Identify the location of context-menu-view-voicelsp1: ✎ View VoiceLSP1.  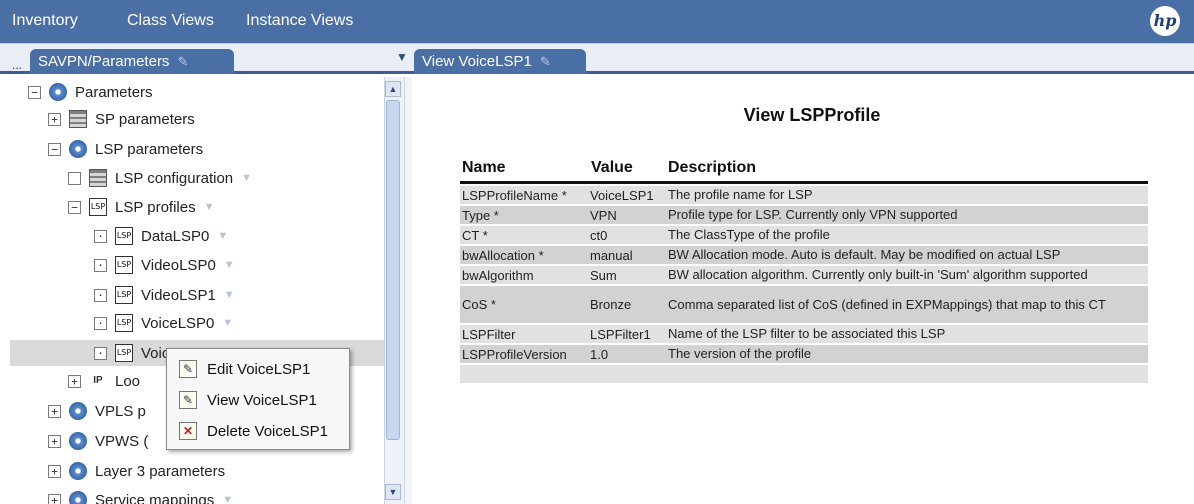
(259, 400).